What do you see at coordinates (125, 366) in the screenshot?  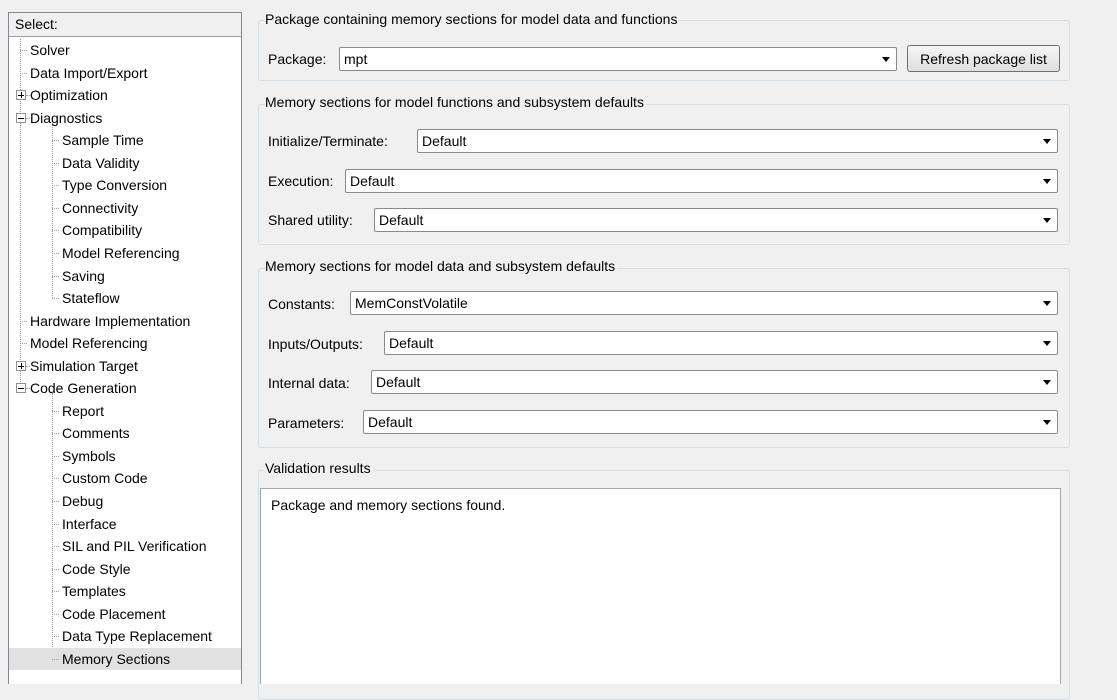 I see `tree-item-simulation-target: Simulation Target` at bounding box center [125, 366].